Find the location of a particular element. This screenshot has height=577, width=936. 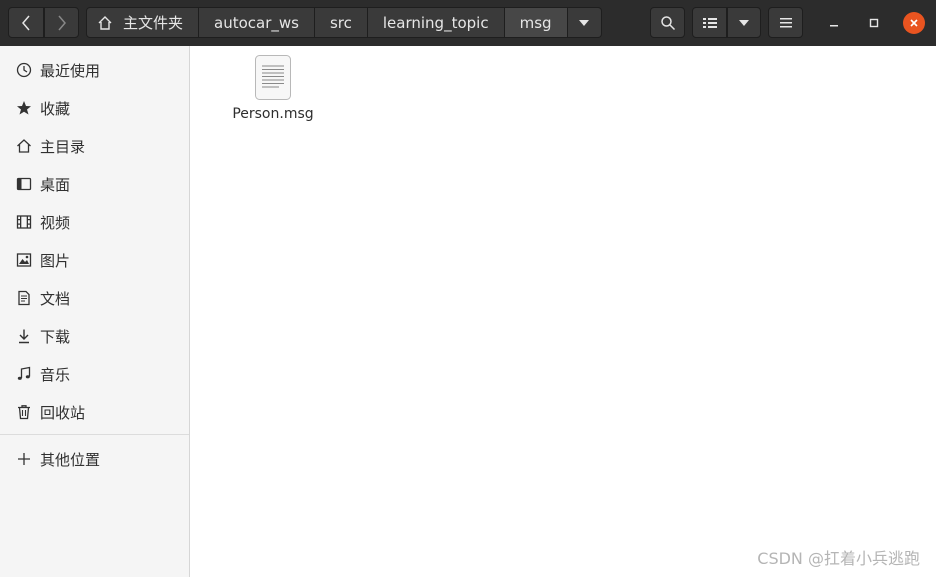

chevron-left-icon is located at coordinates (26, 22).